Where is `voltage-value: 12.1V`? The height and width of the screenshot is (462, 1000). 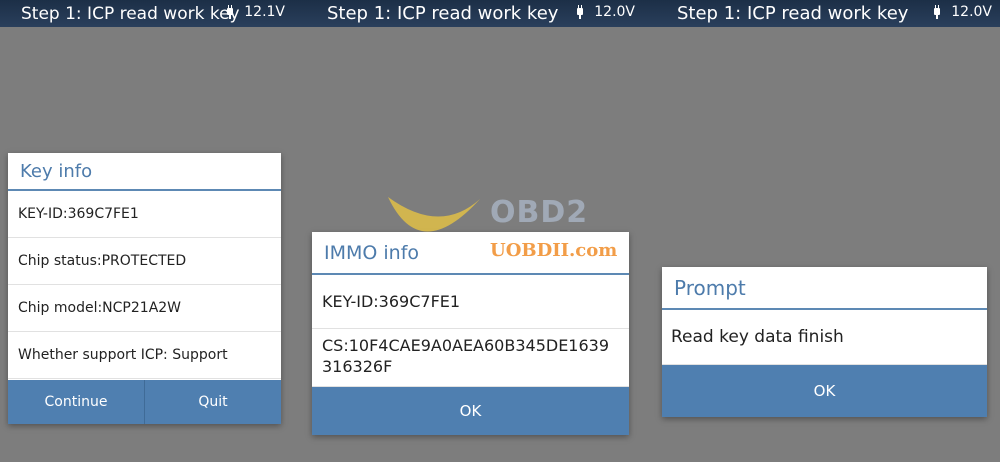 voltage-value: 12.1V is located at coordinates (264, 12).